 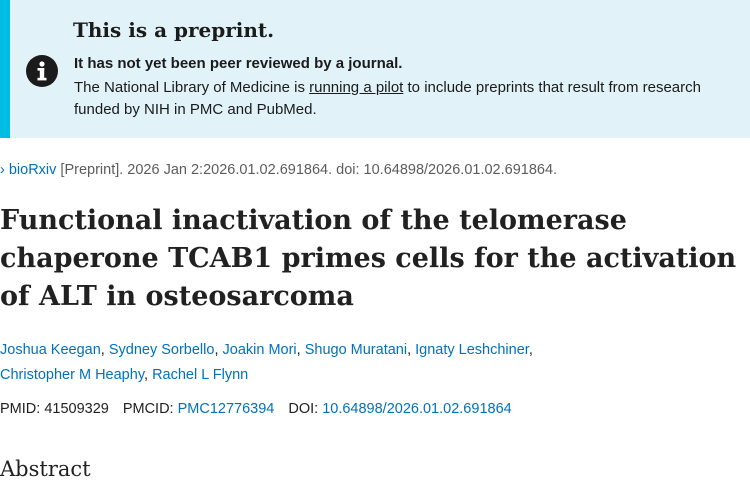 What do you see at coordinates (356, 87) in the screenshot?
I see `running-a-pilot-link: running a pilot` at bounding box center [356, 87].